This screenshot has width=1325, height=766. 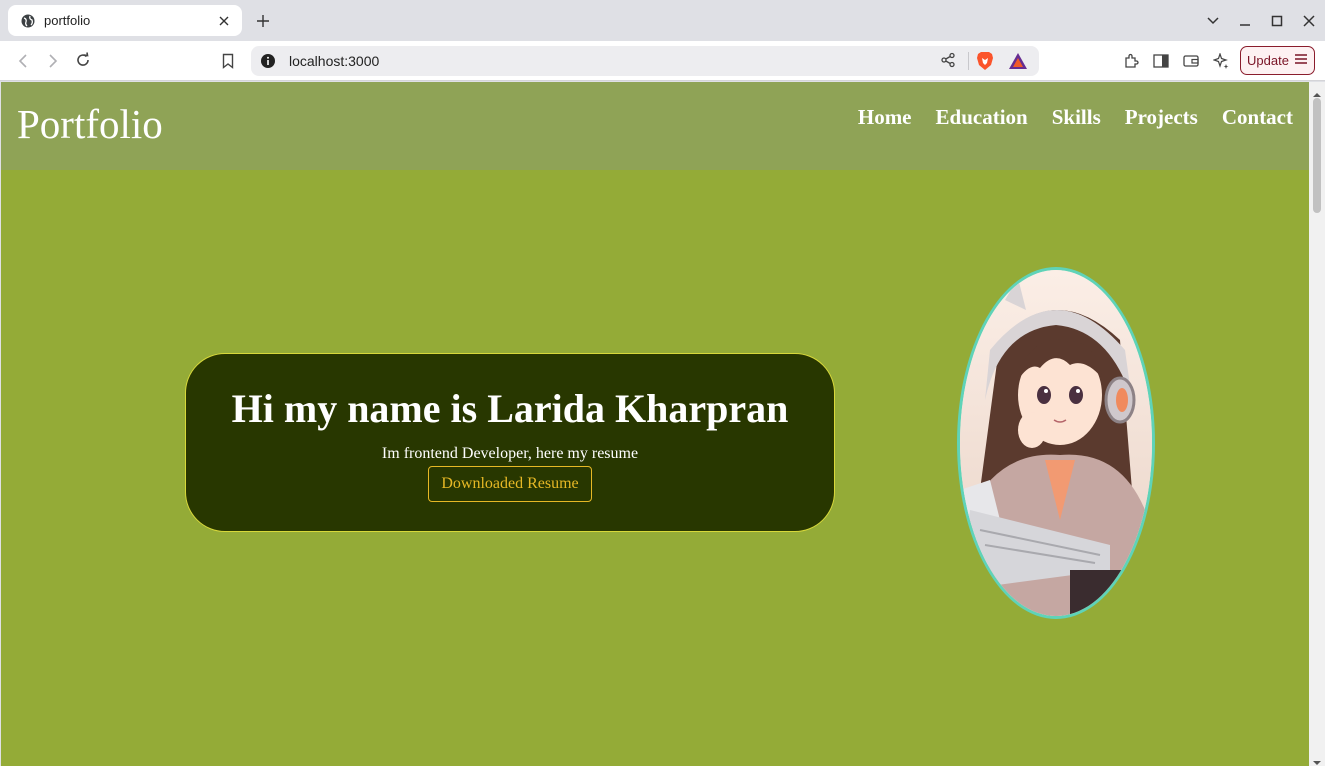 I want to click on bookmark-icon, so click(x=228, y=61).